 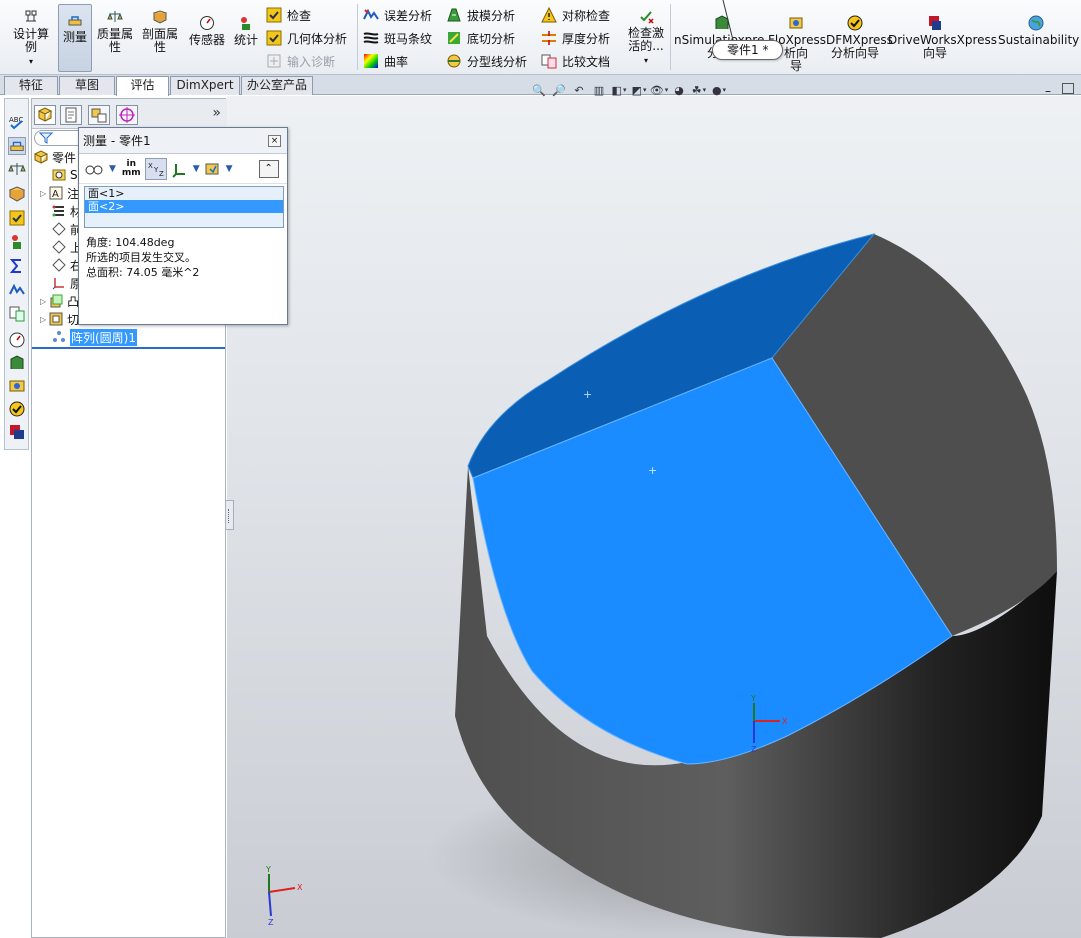 I want to click on tab-features: 特征, so click(x=31, y=85).